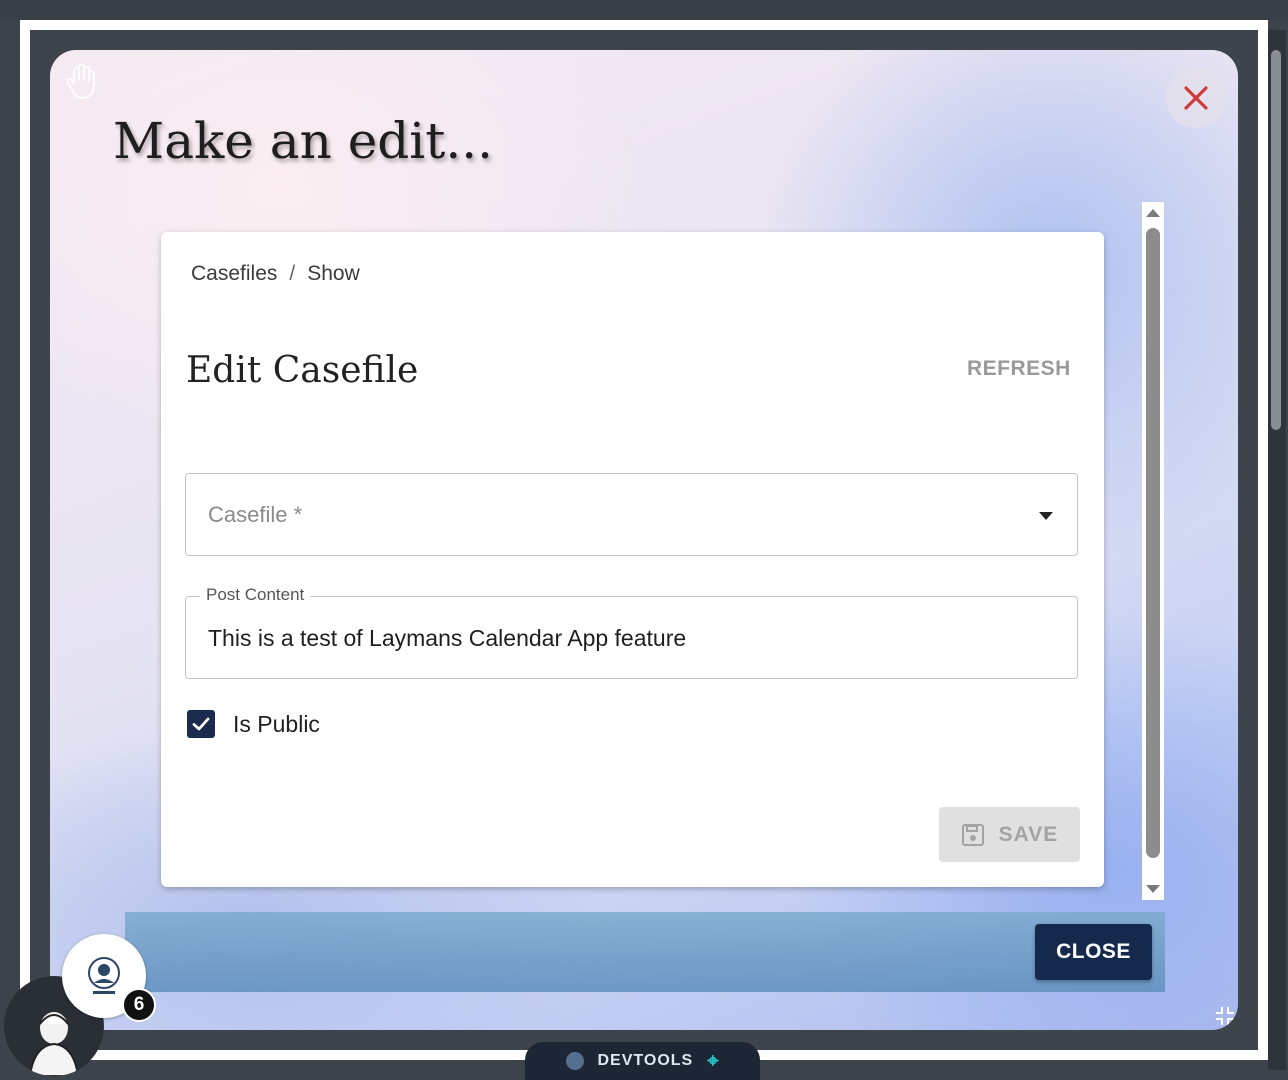 Image resolution: width=1288 pixels, height=1080 pixels. What do you see at coordinates (1276, 240) in the screenshot?
I see `page-scrollbar-thumb` at bounding box center [1276, 240].